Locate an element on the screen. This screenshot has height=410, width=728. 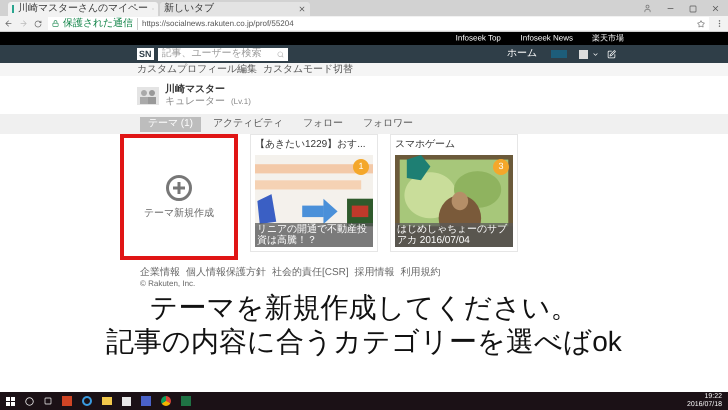
tab-title: 川崎マスターさんのマイペー is located at coordinates (83, 9).